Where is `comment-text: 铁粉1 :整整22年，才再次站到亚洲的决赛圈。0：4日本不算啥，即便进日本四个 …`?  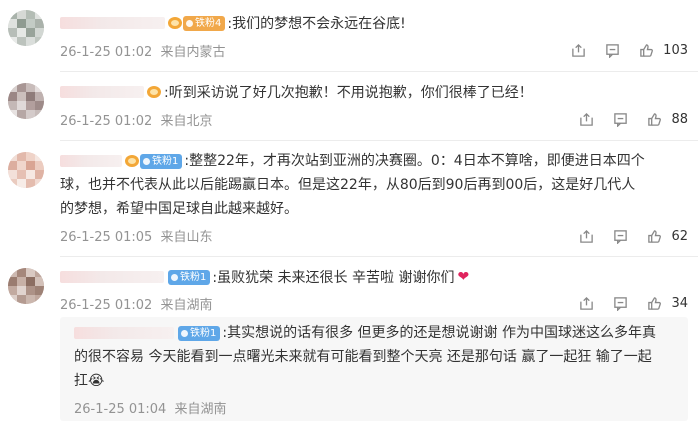 comment-text: 铁粉1 :整整22年，才再次站到亚洲的决赛圈。0：4日本不算啥，即便进日本四个 … is located at coordinates (352, 185).